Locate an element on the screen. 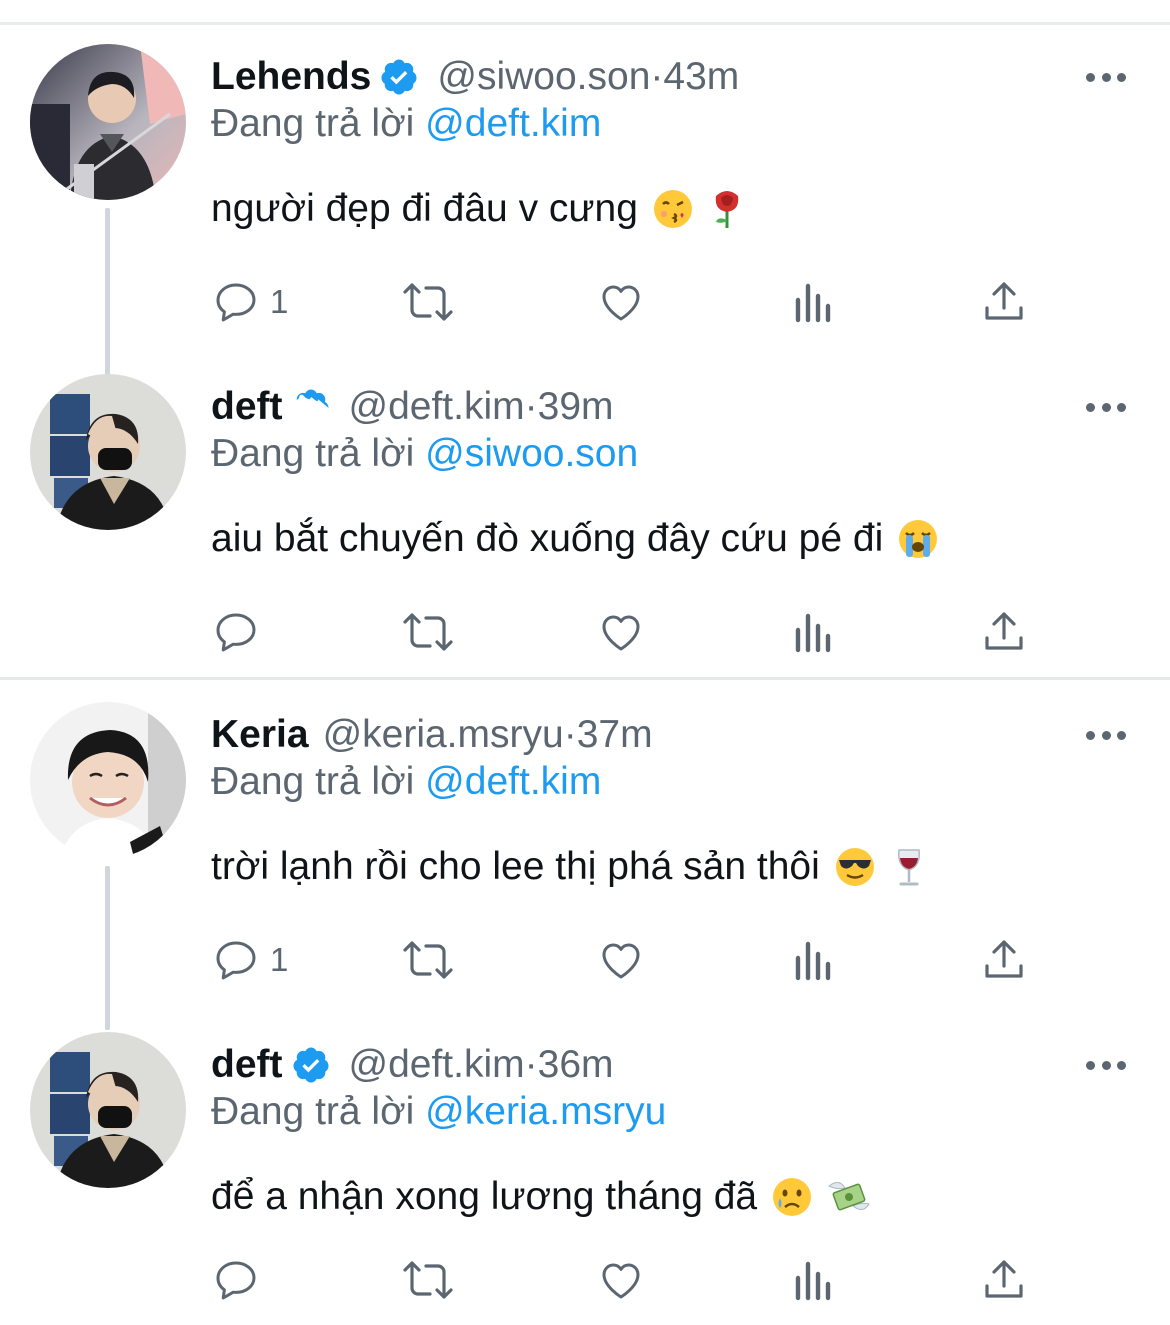 Image resolution: width=1170 pixels, height=1325 pixels. handle: @keria.msryu is located at coordinates (443, 735).